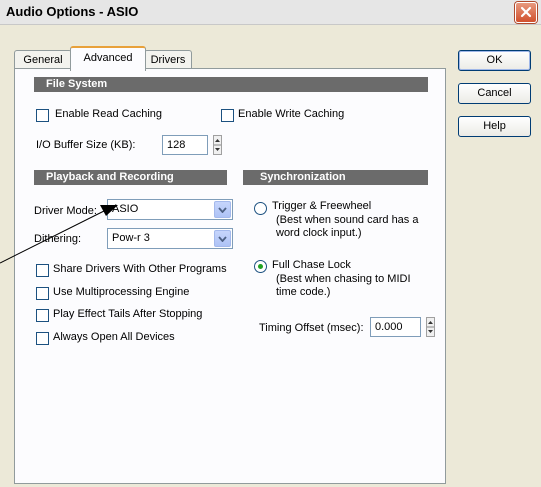 This screenshot has height=487, width=541. I want to click on tab-advanced: Advanced, so click(108, 58).